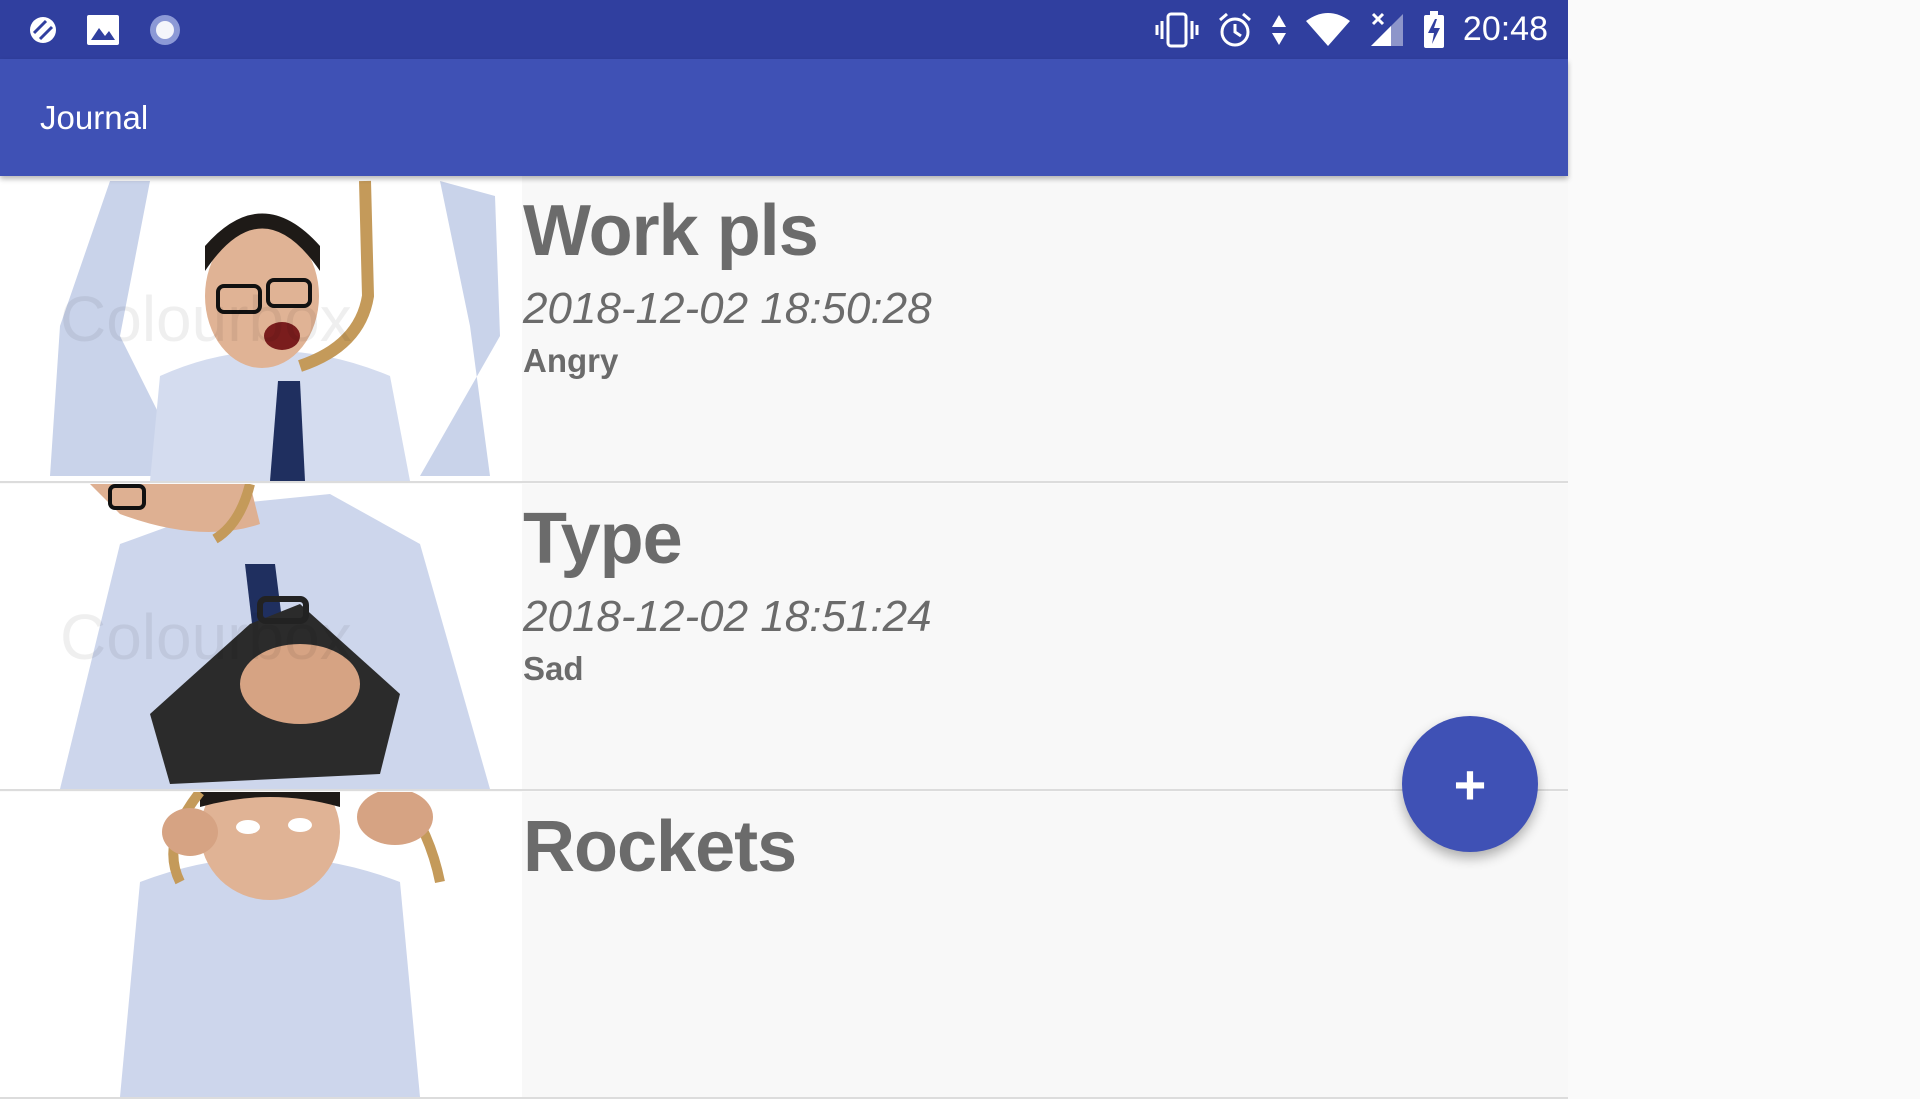 This screenshot has width=1920, height=1099. Describe the element at coordinates (1279, 30) in the screenshot. I see `data-arrows-icon` at that location.